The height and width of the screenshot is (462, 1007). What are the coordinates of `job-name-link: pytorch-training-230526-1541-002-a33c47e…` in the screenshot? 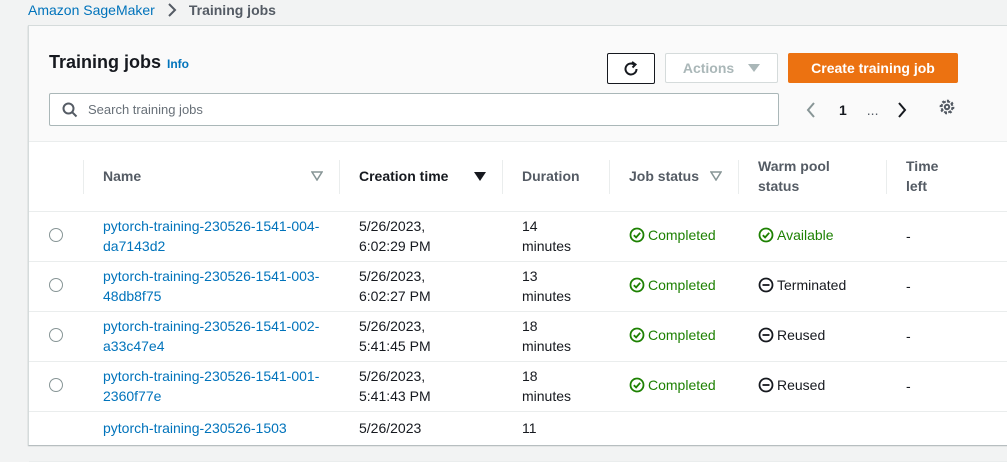 It's located at (211, 336).